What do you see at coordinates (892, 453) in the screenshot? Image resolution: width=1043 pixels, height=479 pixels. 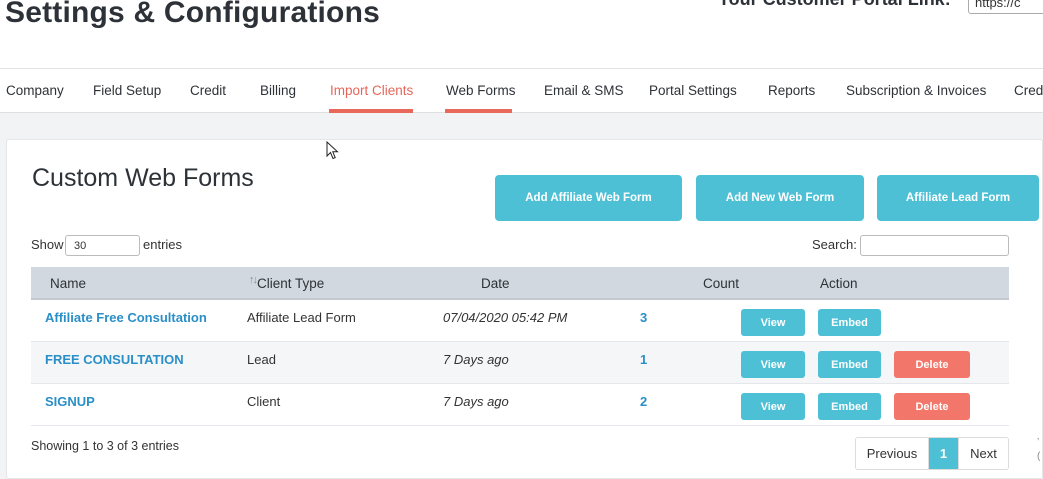 I see `previous-page-button: Previous` at bounding box center [892, 453].